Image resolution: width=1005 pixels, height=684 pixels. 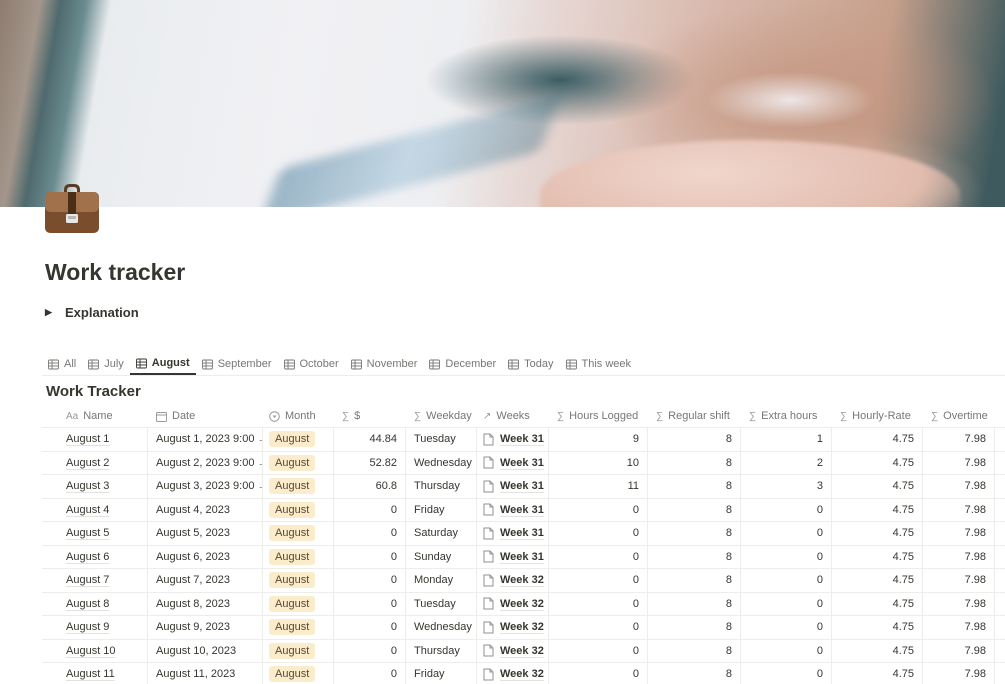 What do you see at coordinates (441, 580) in the screenshot?
I see `cell-weekday: Monday` at bounding box center [441, 580].